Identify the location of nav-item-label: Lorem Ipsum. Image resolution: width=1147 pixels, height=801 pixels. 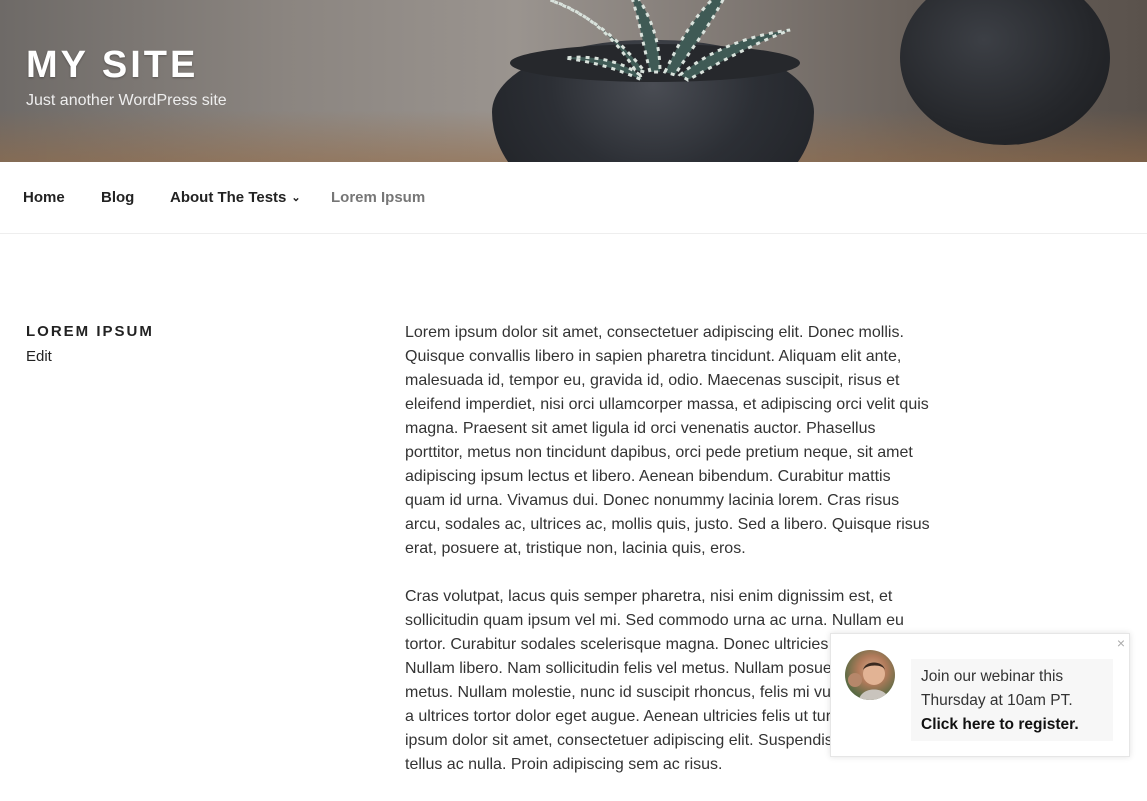
(378, 197).